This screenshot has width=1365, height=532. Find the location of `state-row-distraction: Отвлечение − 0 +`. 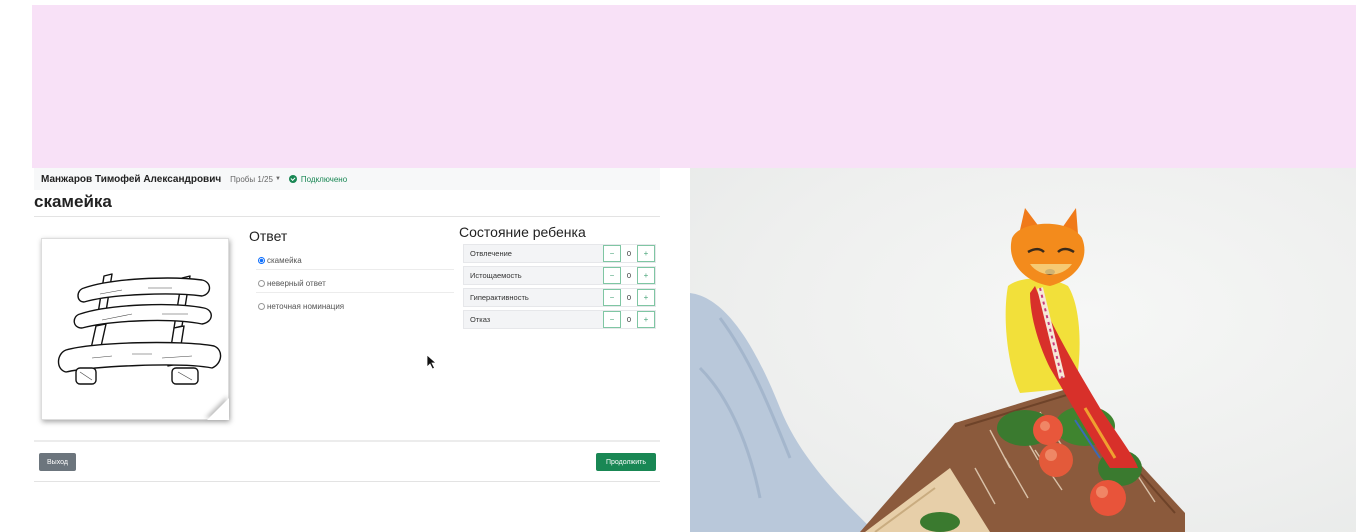

state-row-distraction: Отвлечение − 0 + is located at coordinates (559, 253).